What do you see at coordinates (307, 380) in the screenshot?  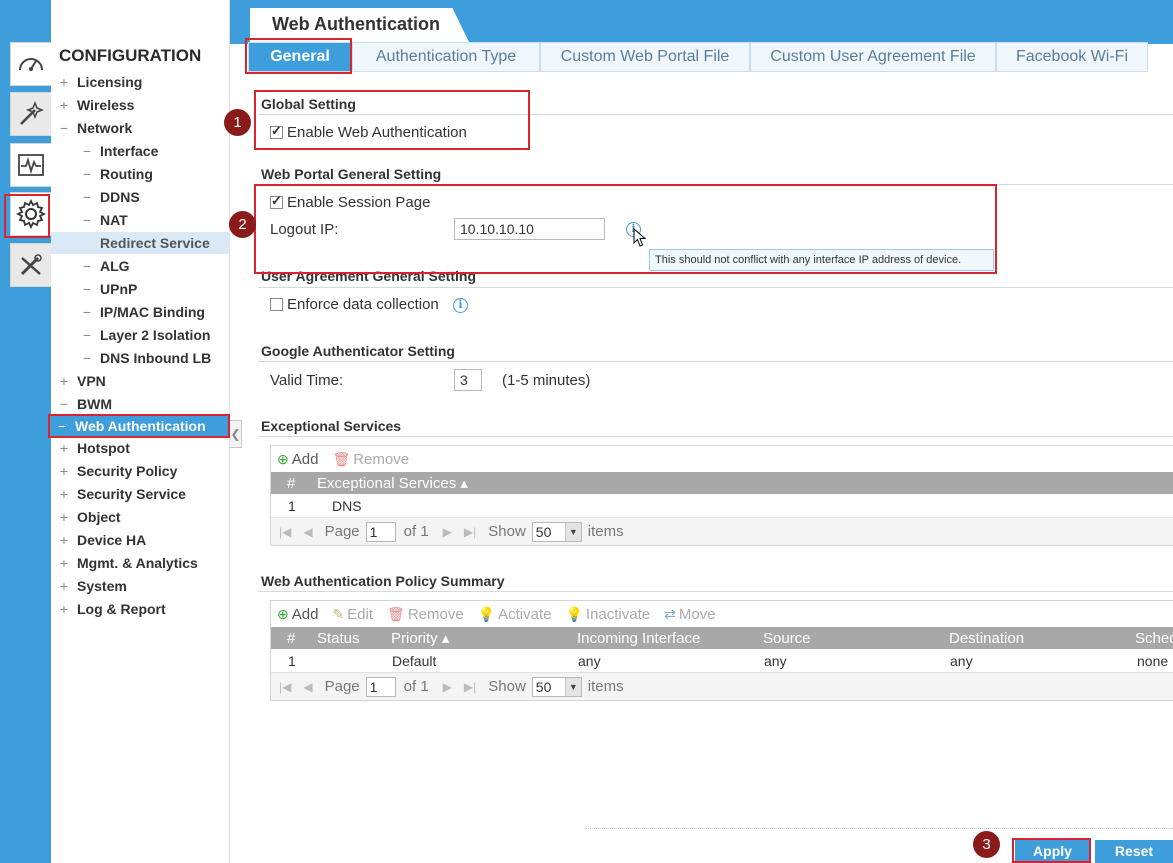 I see `valid-time-label: Valid Time:` at bounding box center [307, 380].